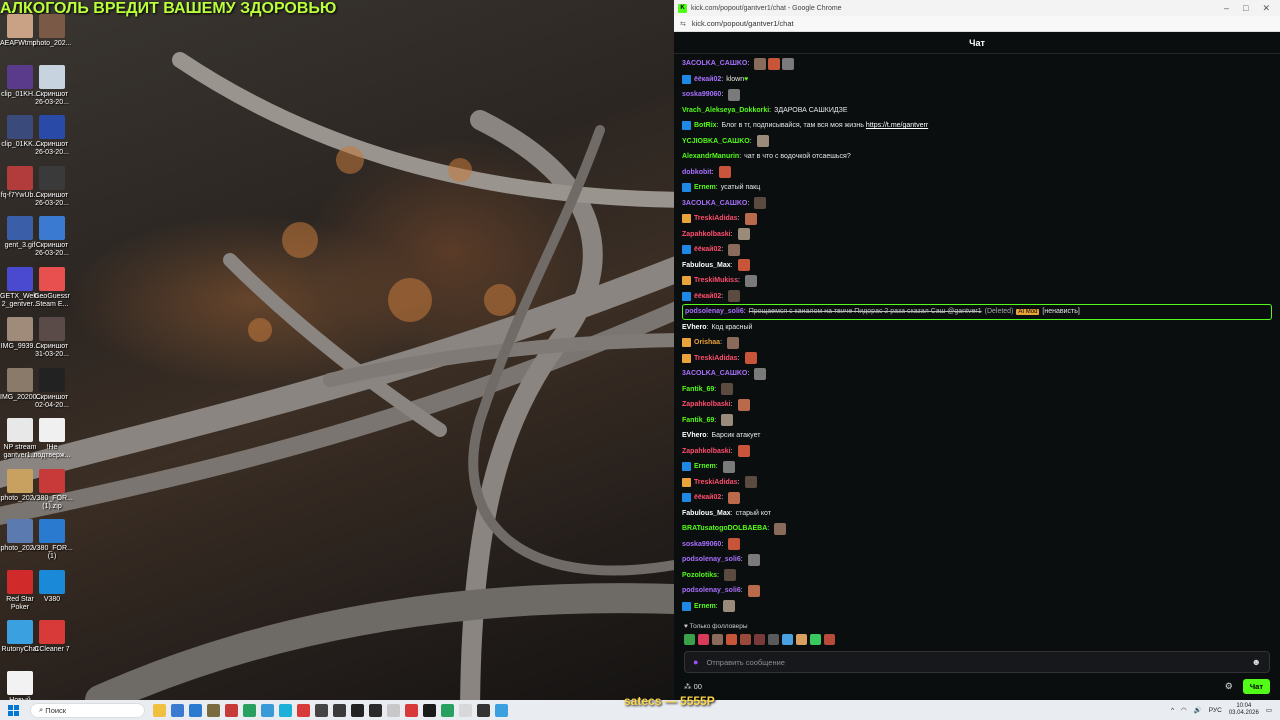 This screenshot has height=720, width=1280. What do you see at coordinates (981, 266) in the screenshot?
I see `chat-message: Fabulous_Max:` at bounding box center [981, 266].